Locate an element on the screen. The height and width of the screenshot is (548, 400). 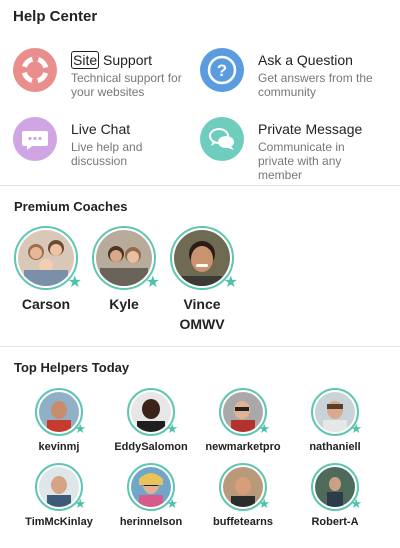
helper-herinnelson: ★ herinnelson is located at coordinates (151, 495).